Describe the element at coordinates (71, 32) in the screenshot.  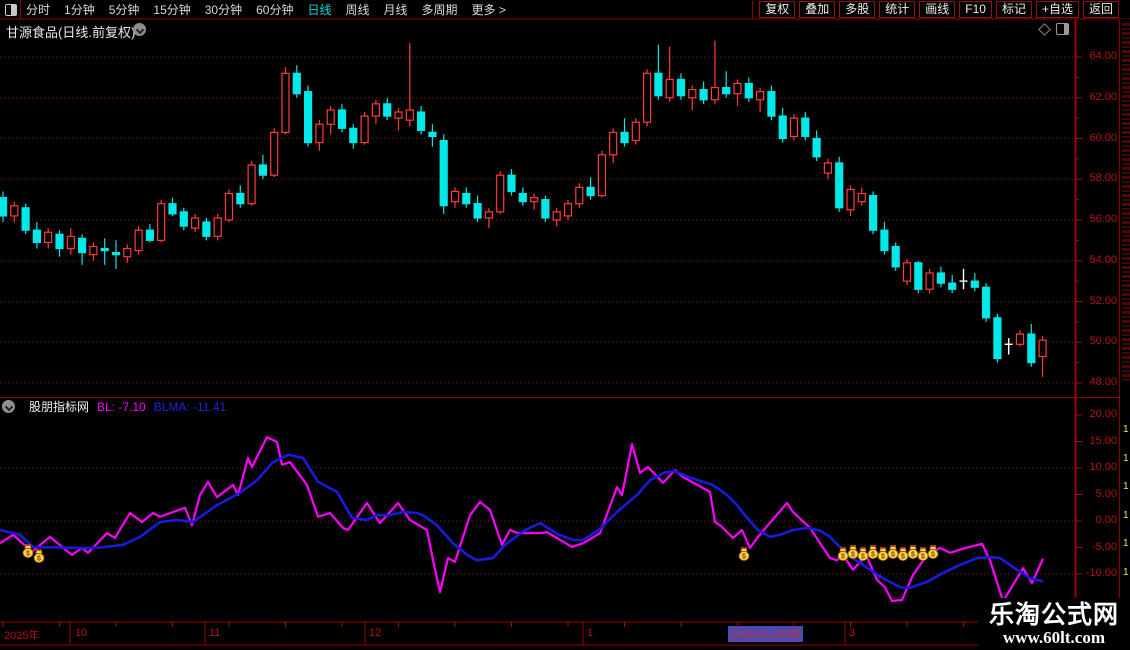
I see `stock-title: 甘源食品(日线.前复权)` at that location.